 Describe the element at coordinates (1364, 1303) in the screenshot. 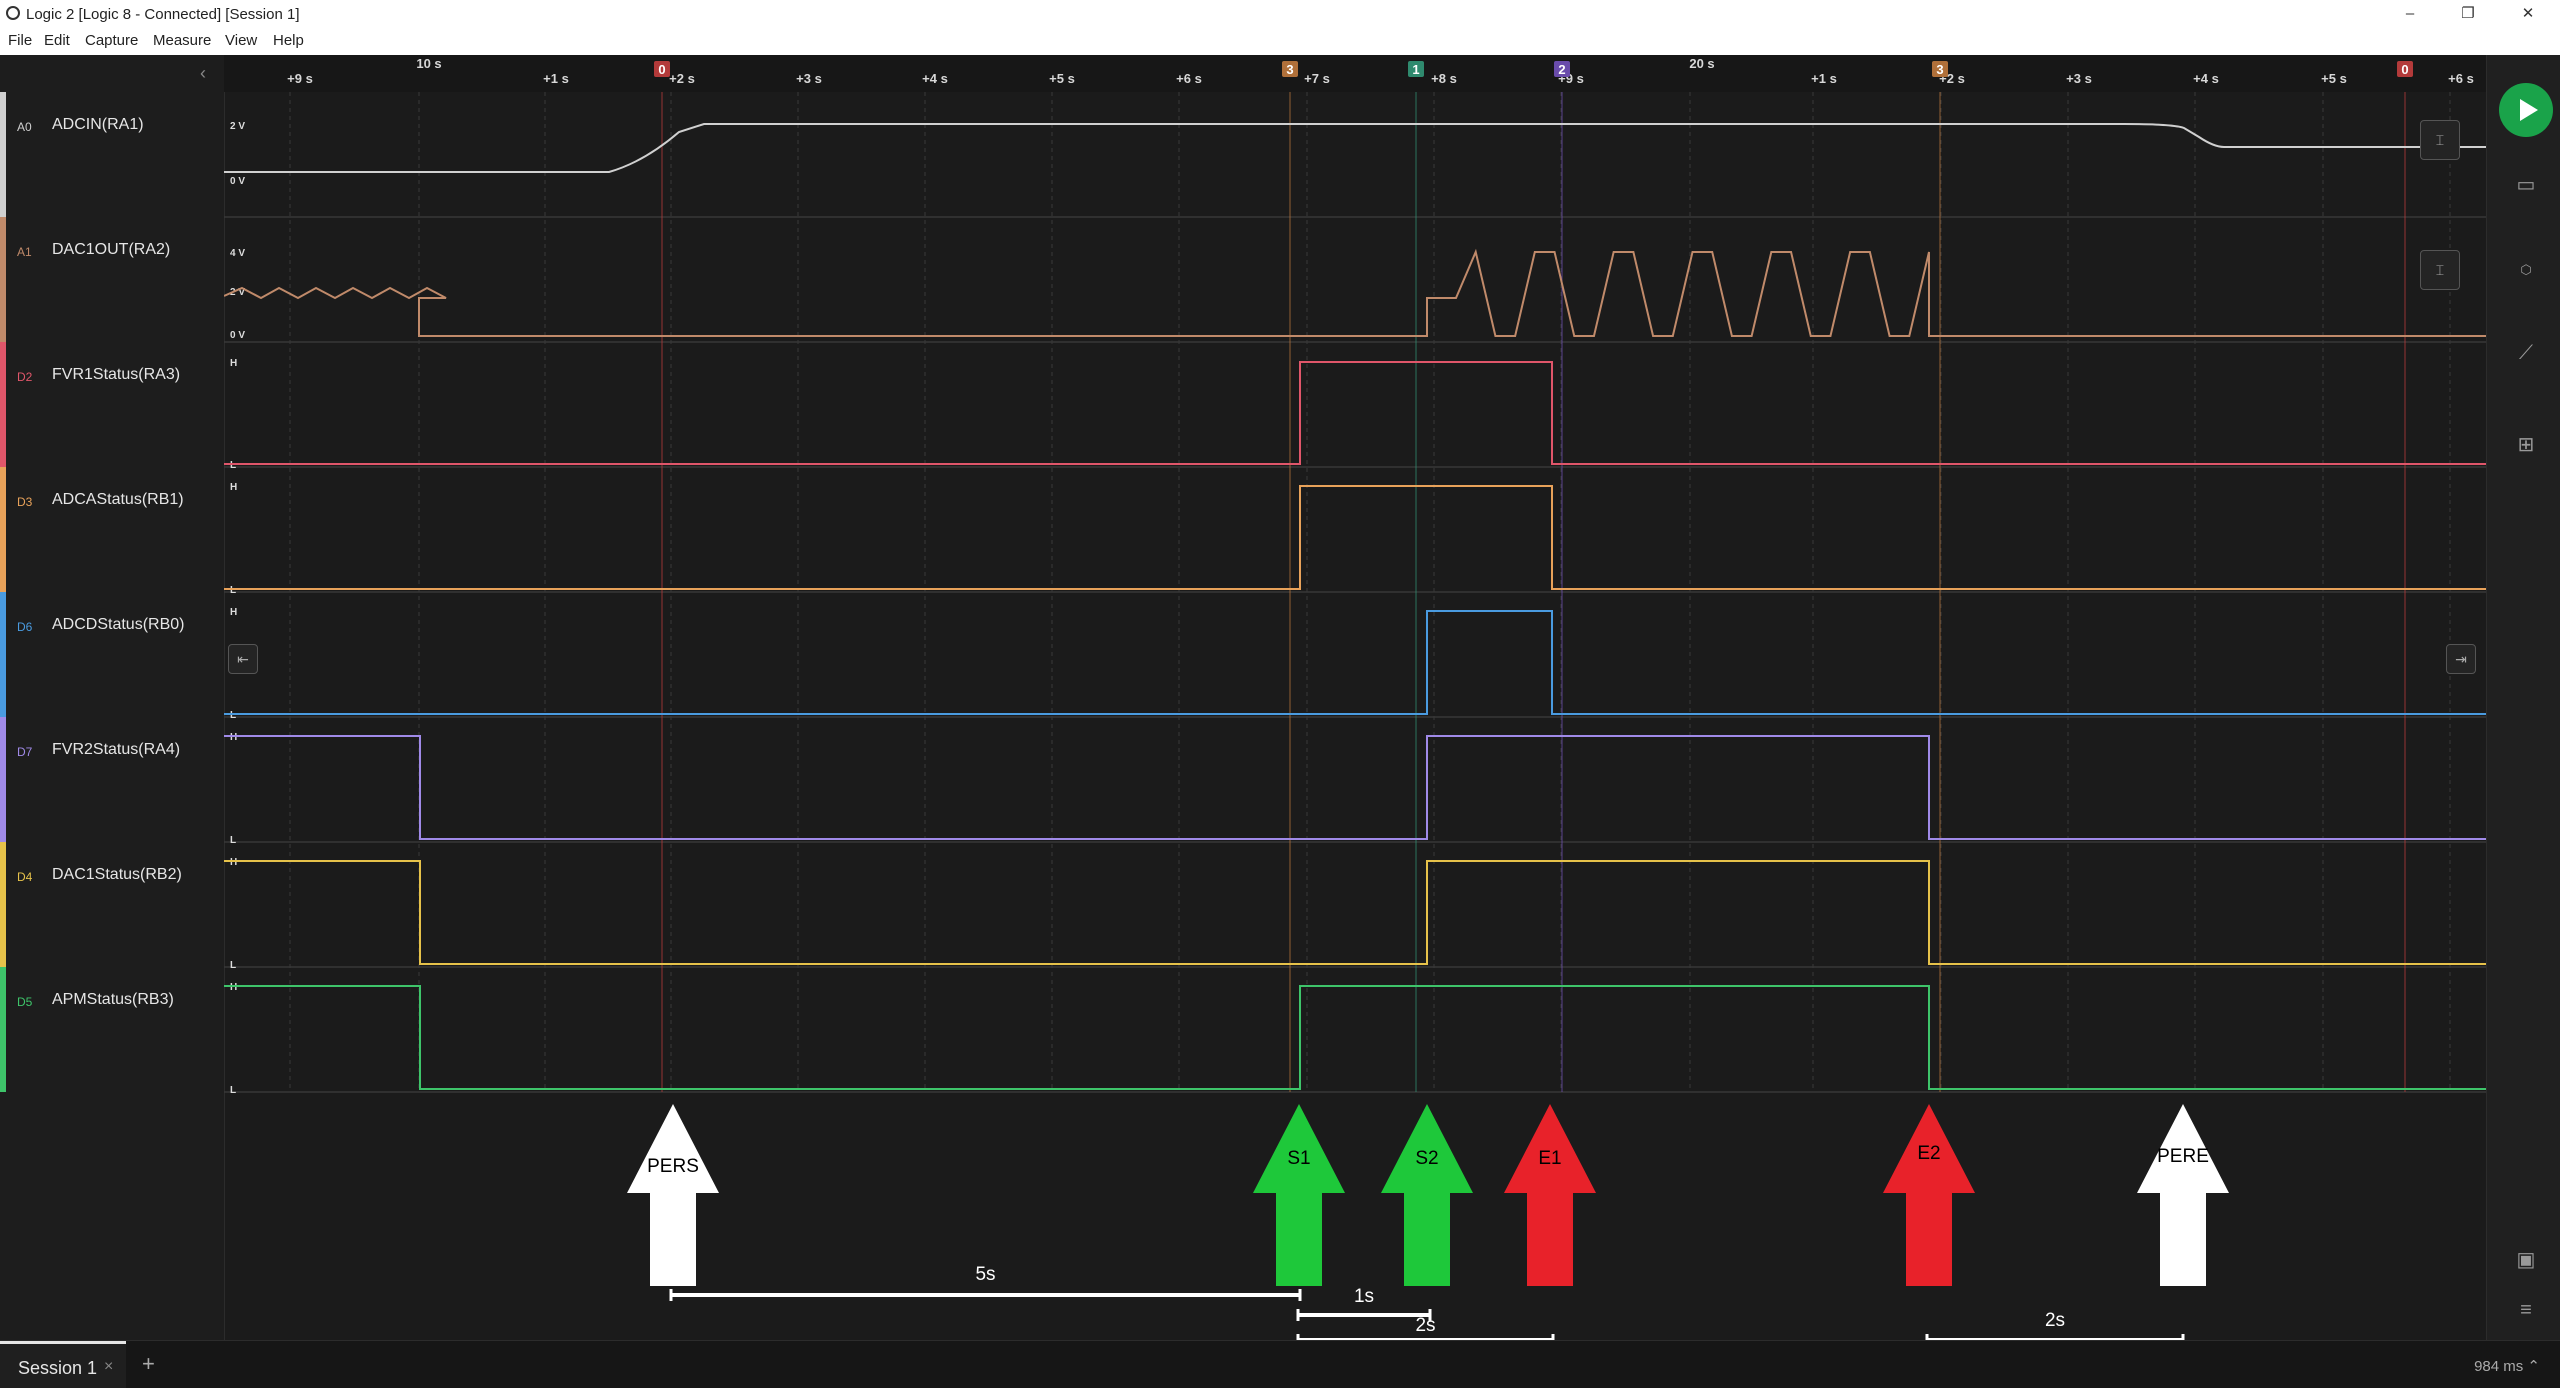

I see `span-bracket: 1s` at that location.